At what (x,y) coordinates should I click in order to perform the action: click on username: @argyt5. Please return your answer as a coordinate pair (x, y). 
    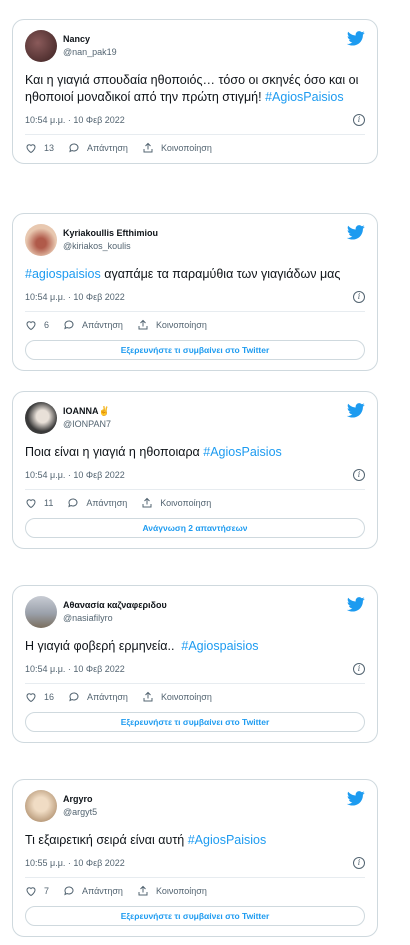
    Looking at the image, I should click on (205, 812).